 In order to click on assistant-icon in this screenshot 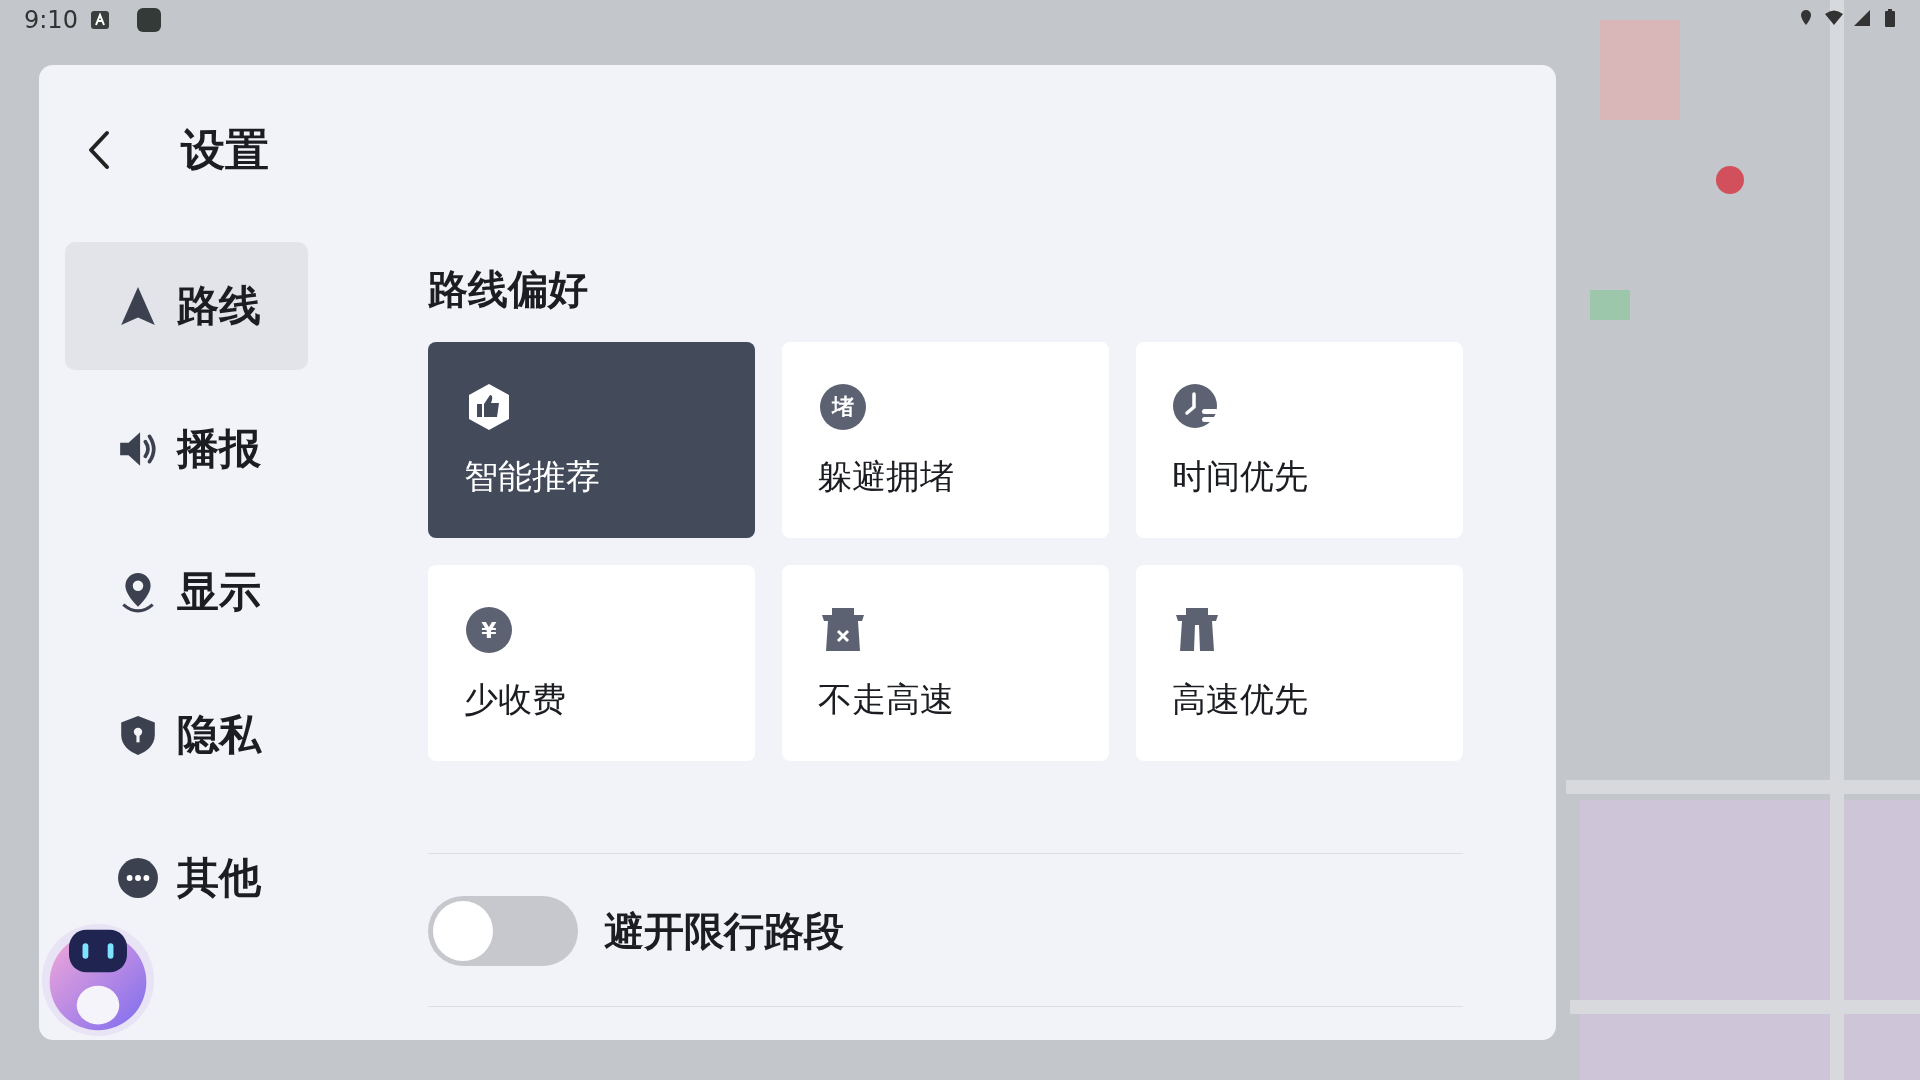, I will do `click(98, 980)`.